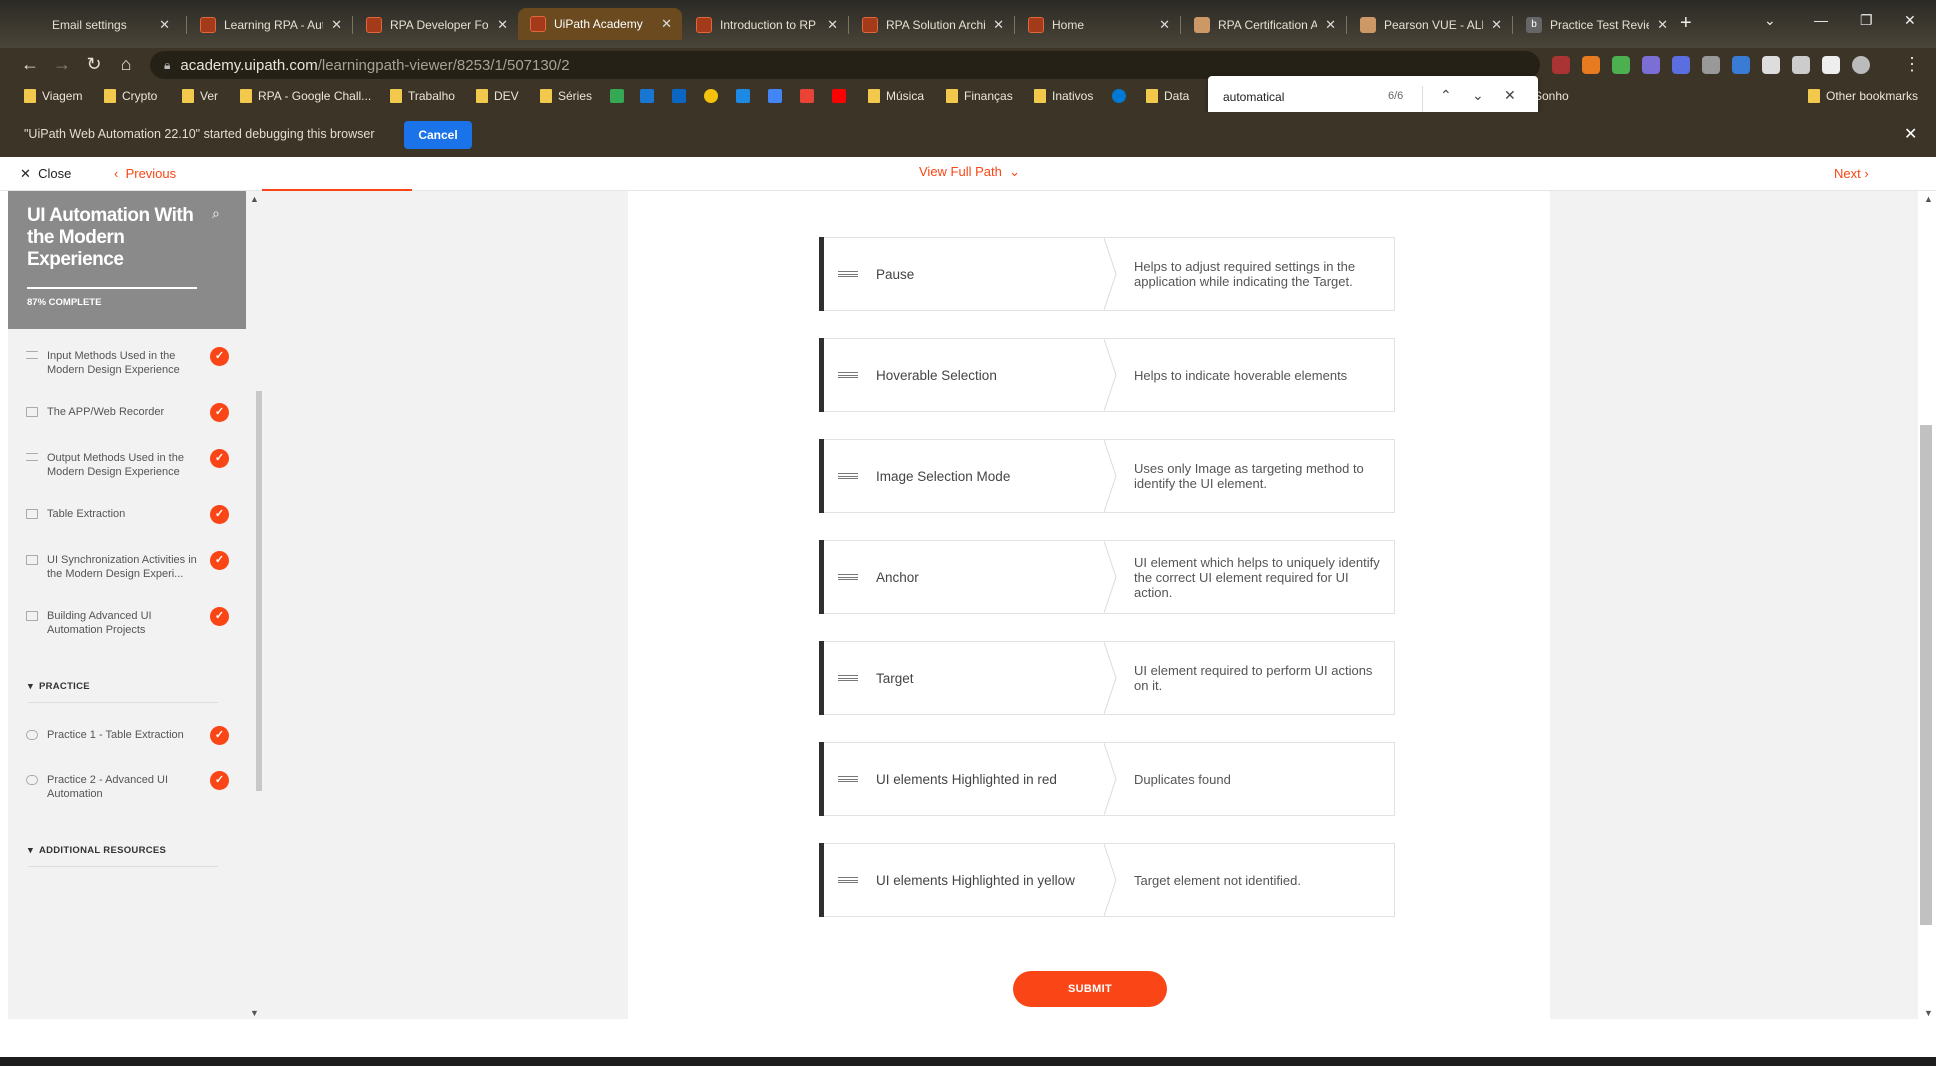 The height and width of the screenshot is (1066, 1936). Describe the element at coordinates (1264, 25) in the screenshot. I see `tab-rpa-certification: RPA Certification A ✕` at that location.